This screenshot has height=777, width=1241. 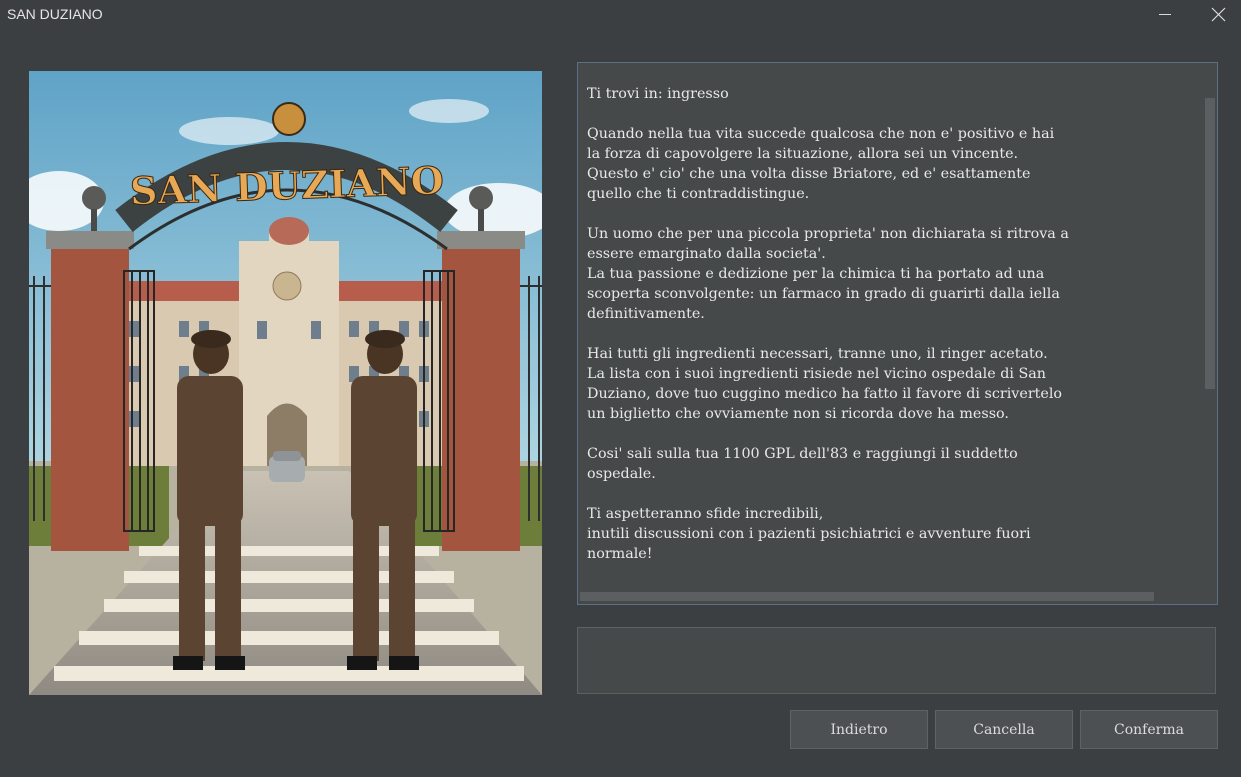 I want to click on title-bar: SAN DUZIANO, so click(x=620, y=15).